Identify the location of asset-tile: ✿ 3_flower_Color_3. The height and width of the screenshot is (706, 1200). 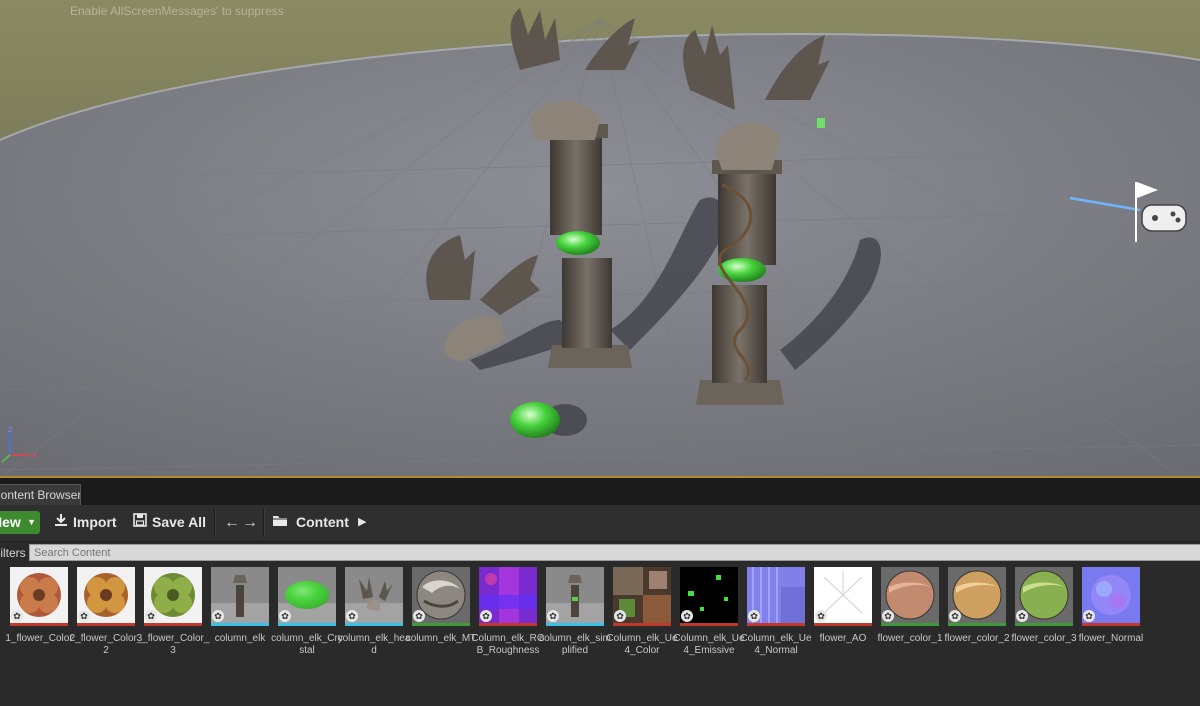
(173, 622).